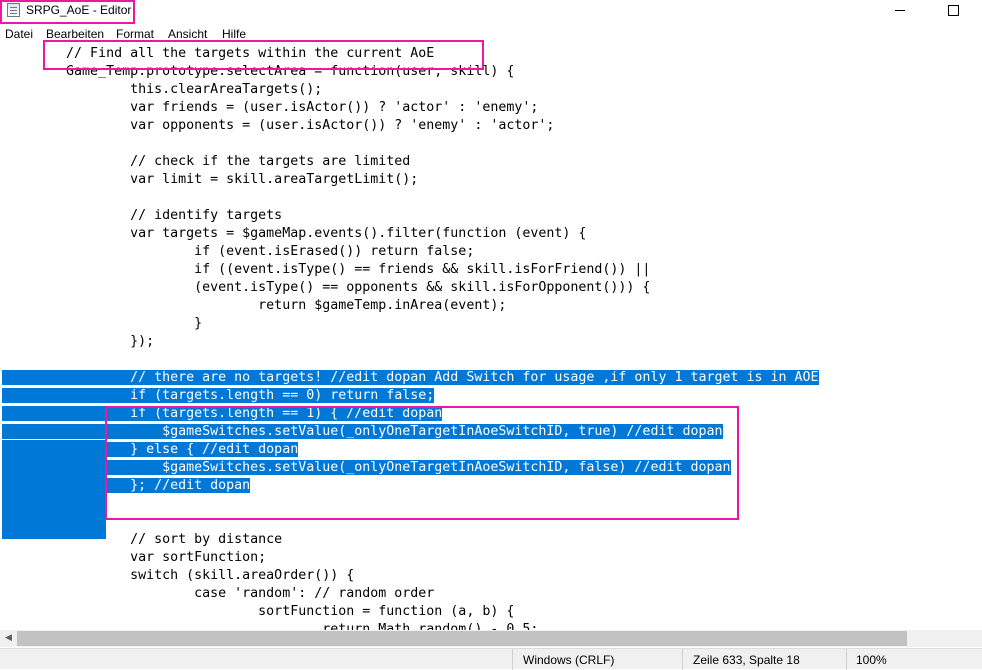 The image size is (982, 670). I want to click on code-line: if (targets.length == 0) return false;, so click(218, 396).